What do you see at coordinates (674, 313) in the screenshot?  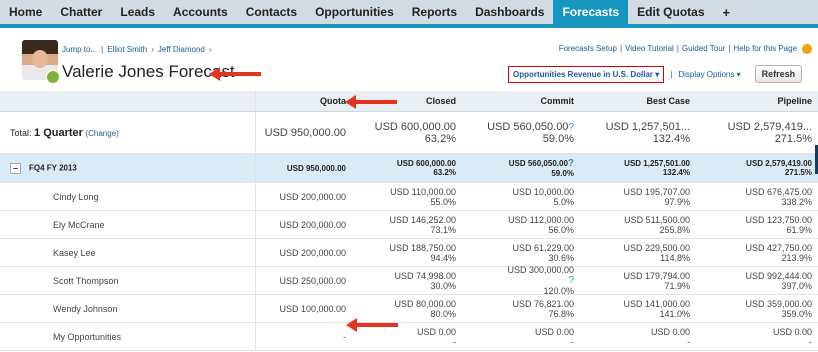 I see `row-best-case-pct: 141.0%` at bounding box center [674, 313].